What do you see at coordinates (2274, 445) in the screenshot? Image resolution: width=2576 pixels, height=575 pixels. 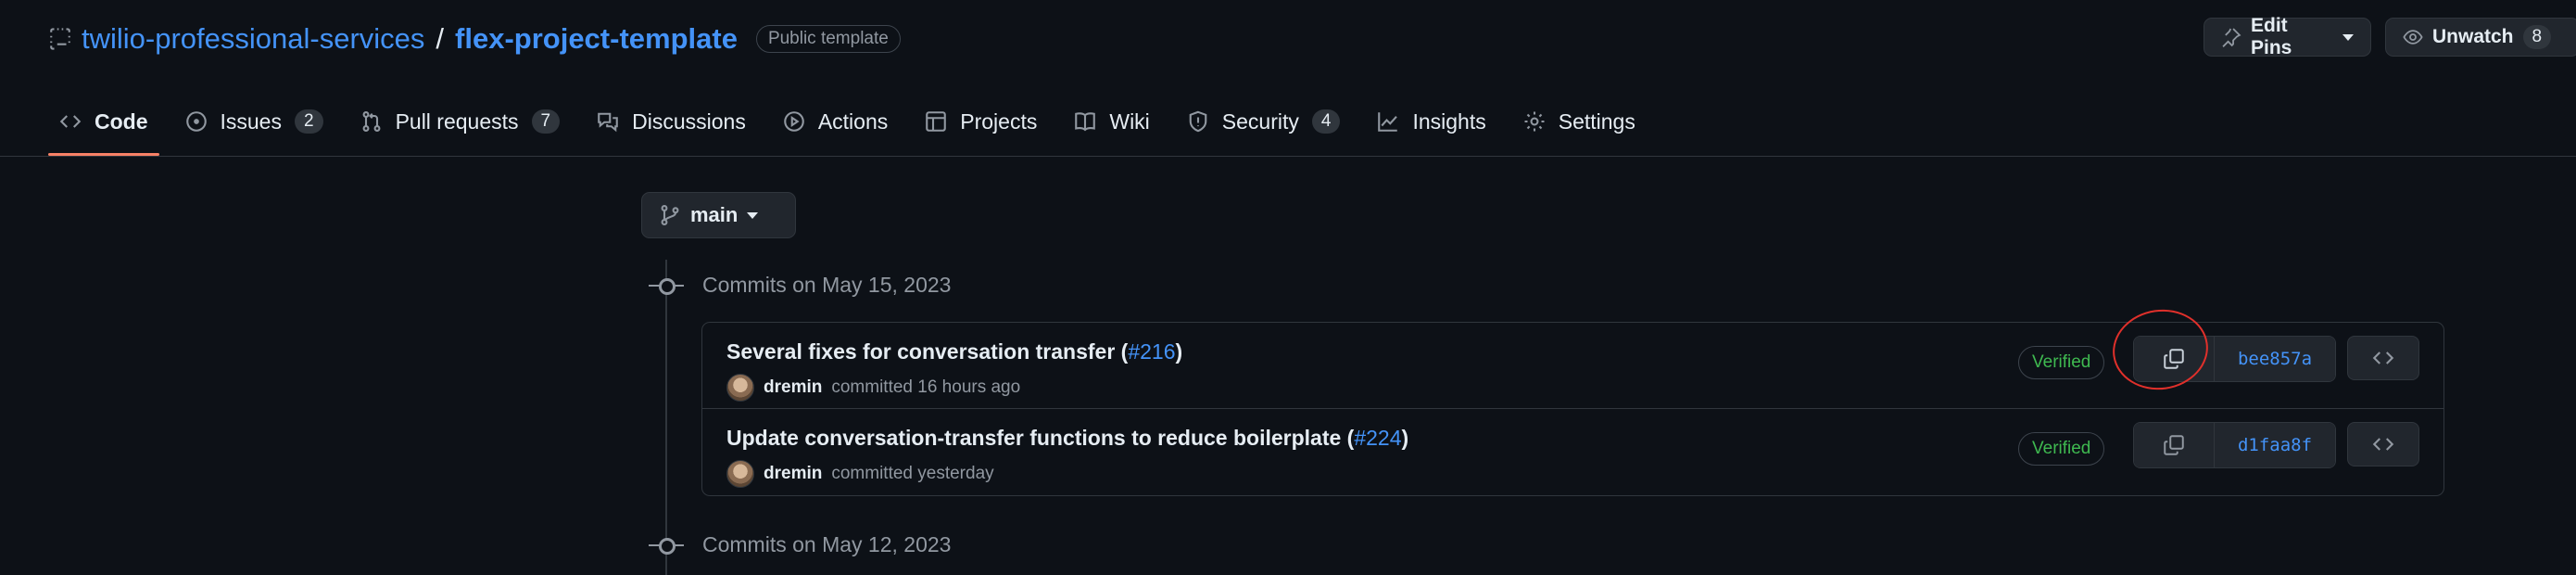 I see `commit-sha-link: d1faa8f` at bounding box center [2274, 445].